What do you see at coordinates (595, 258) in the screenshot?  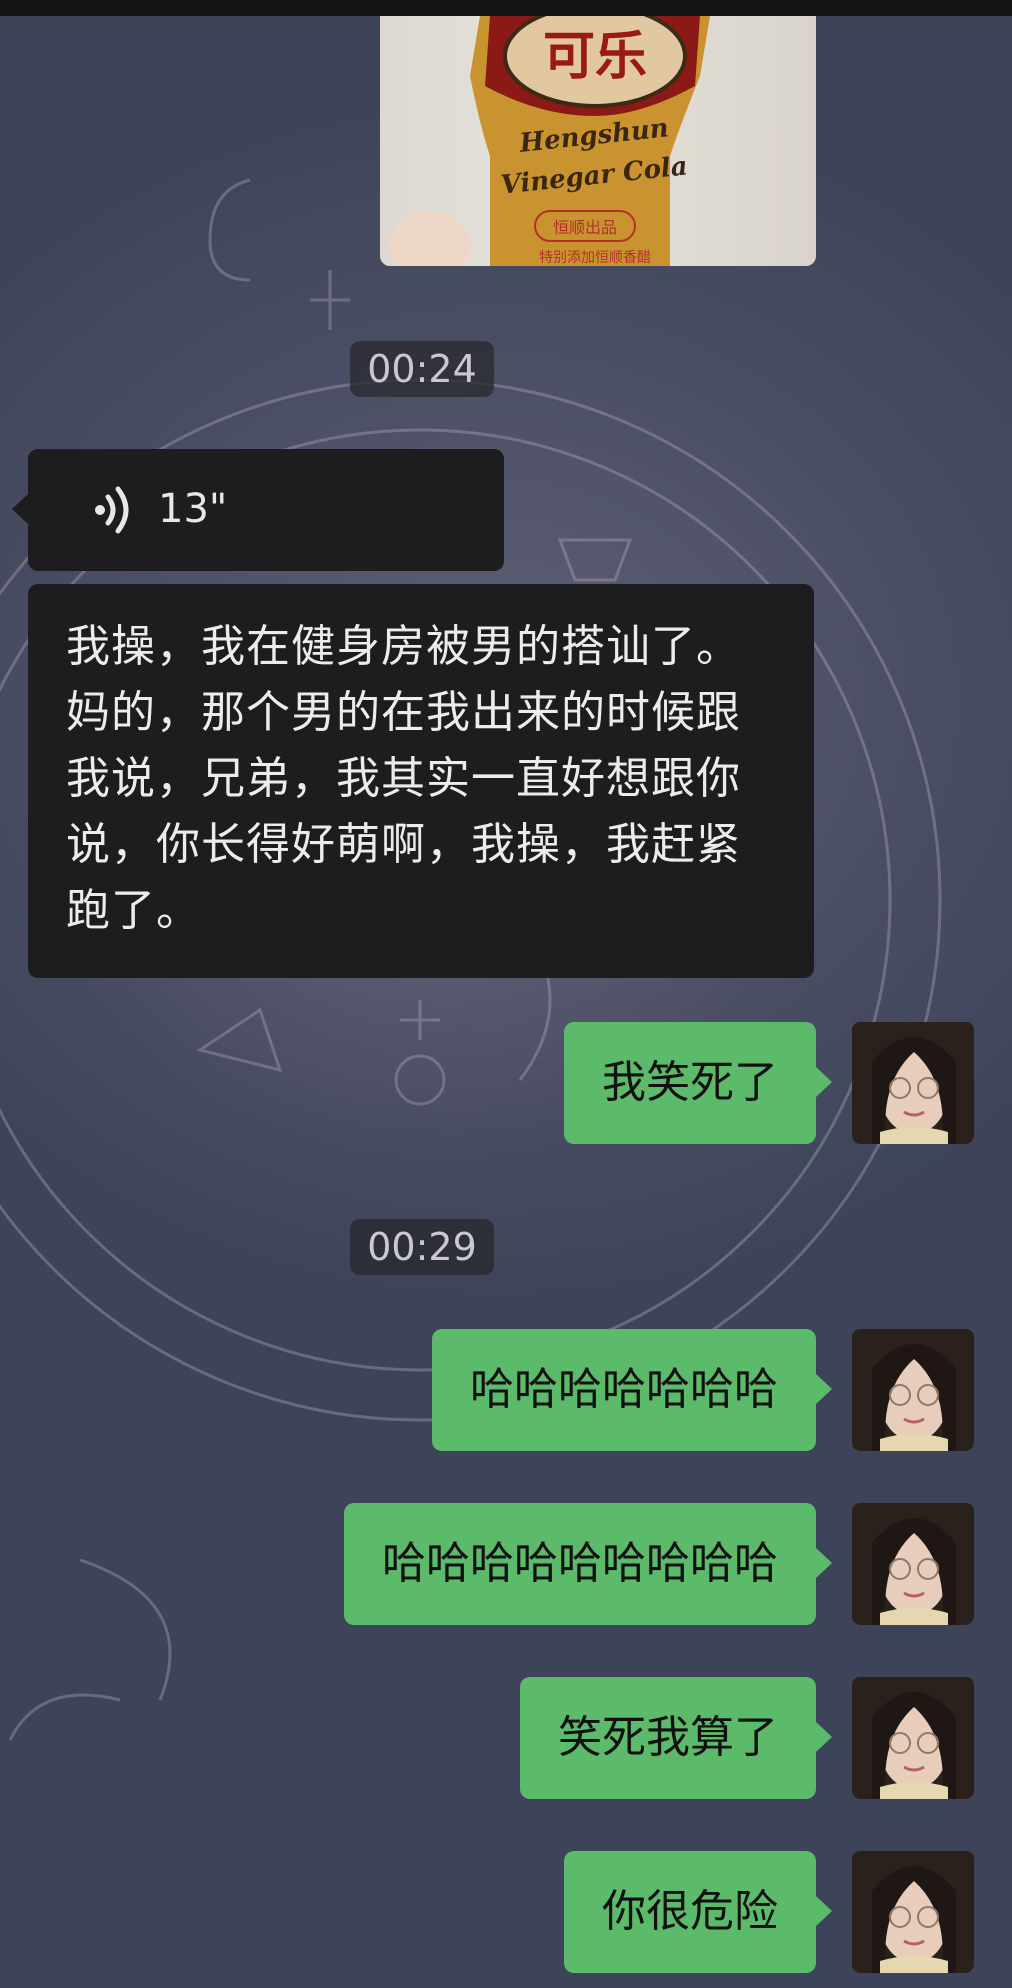 I see `product-small-text: 特别添加恒顺香醋` at bounding box center [595, 258].